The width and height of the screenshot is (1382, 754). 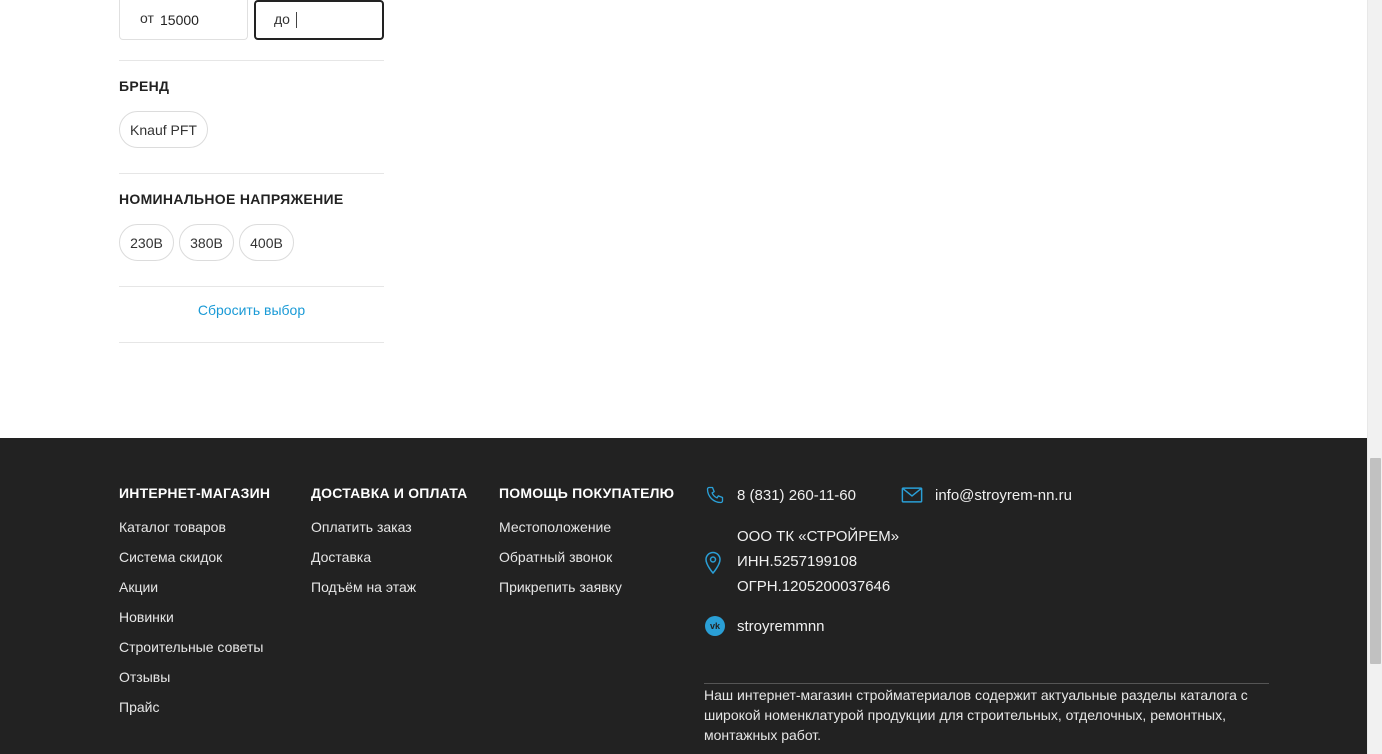 I want to click on voltage-chip-230: 230В, so click(x=146, y=242).